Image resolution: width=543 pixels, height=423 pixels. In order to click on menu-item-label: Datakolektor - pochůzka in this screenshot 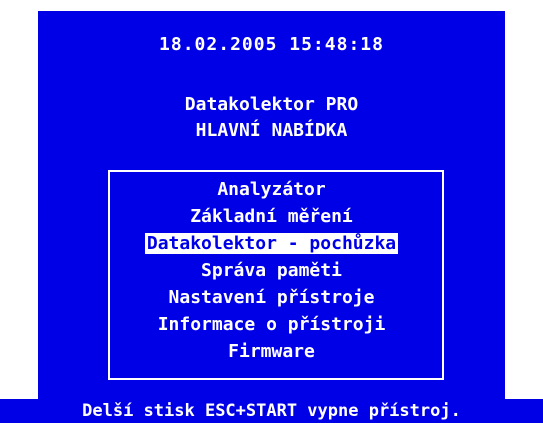, I will do `click(271, 243)`.